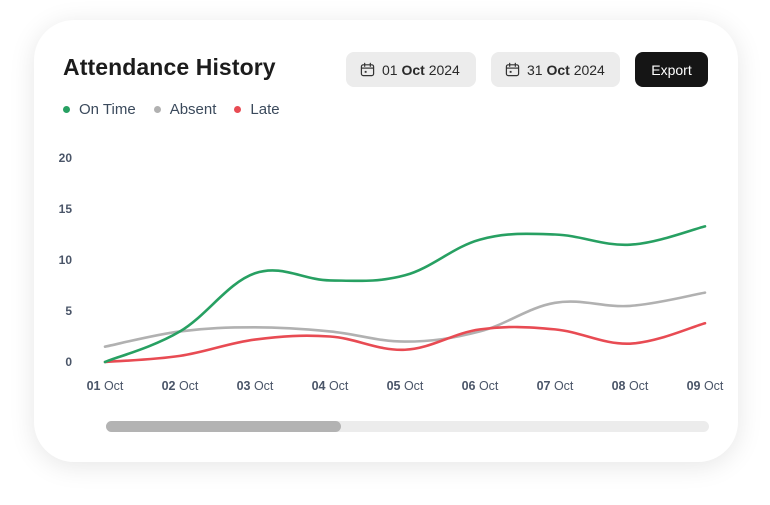 The height and width of the screenshot is (505, 770). I want to click on x-tick-label: 05 Oct, so click(405, 386).